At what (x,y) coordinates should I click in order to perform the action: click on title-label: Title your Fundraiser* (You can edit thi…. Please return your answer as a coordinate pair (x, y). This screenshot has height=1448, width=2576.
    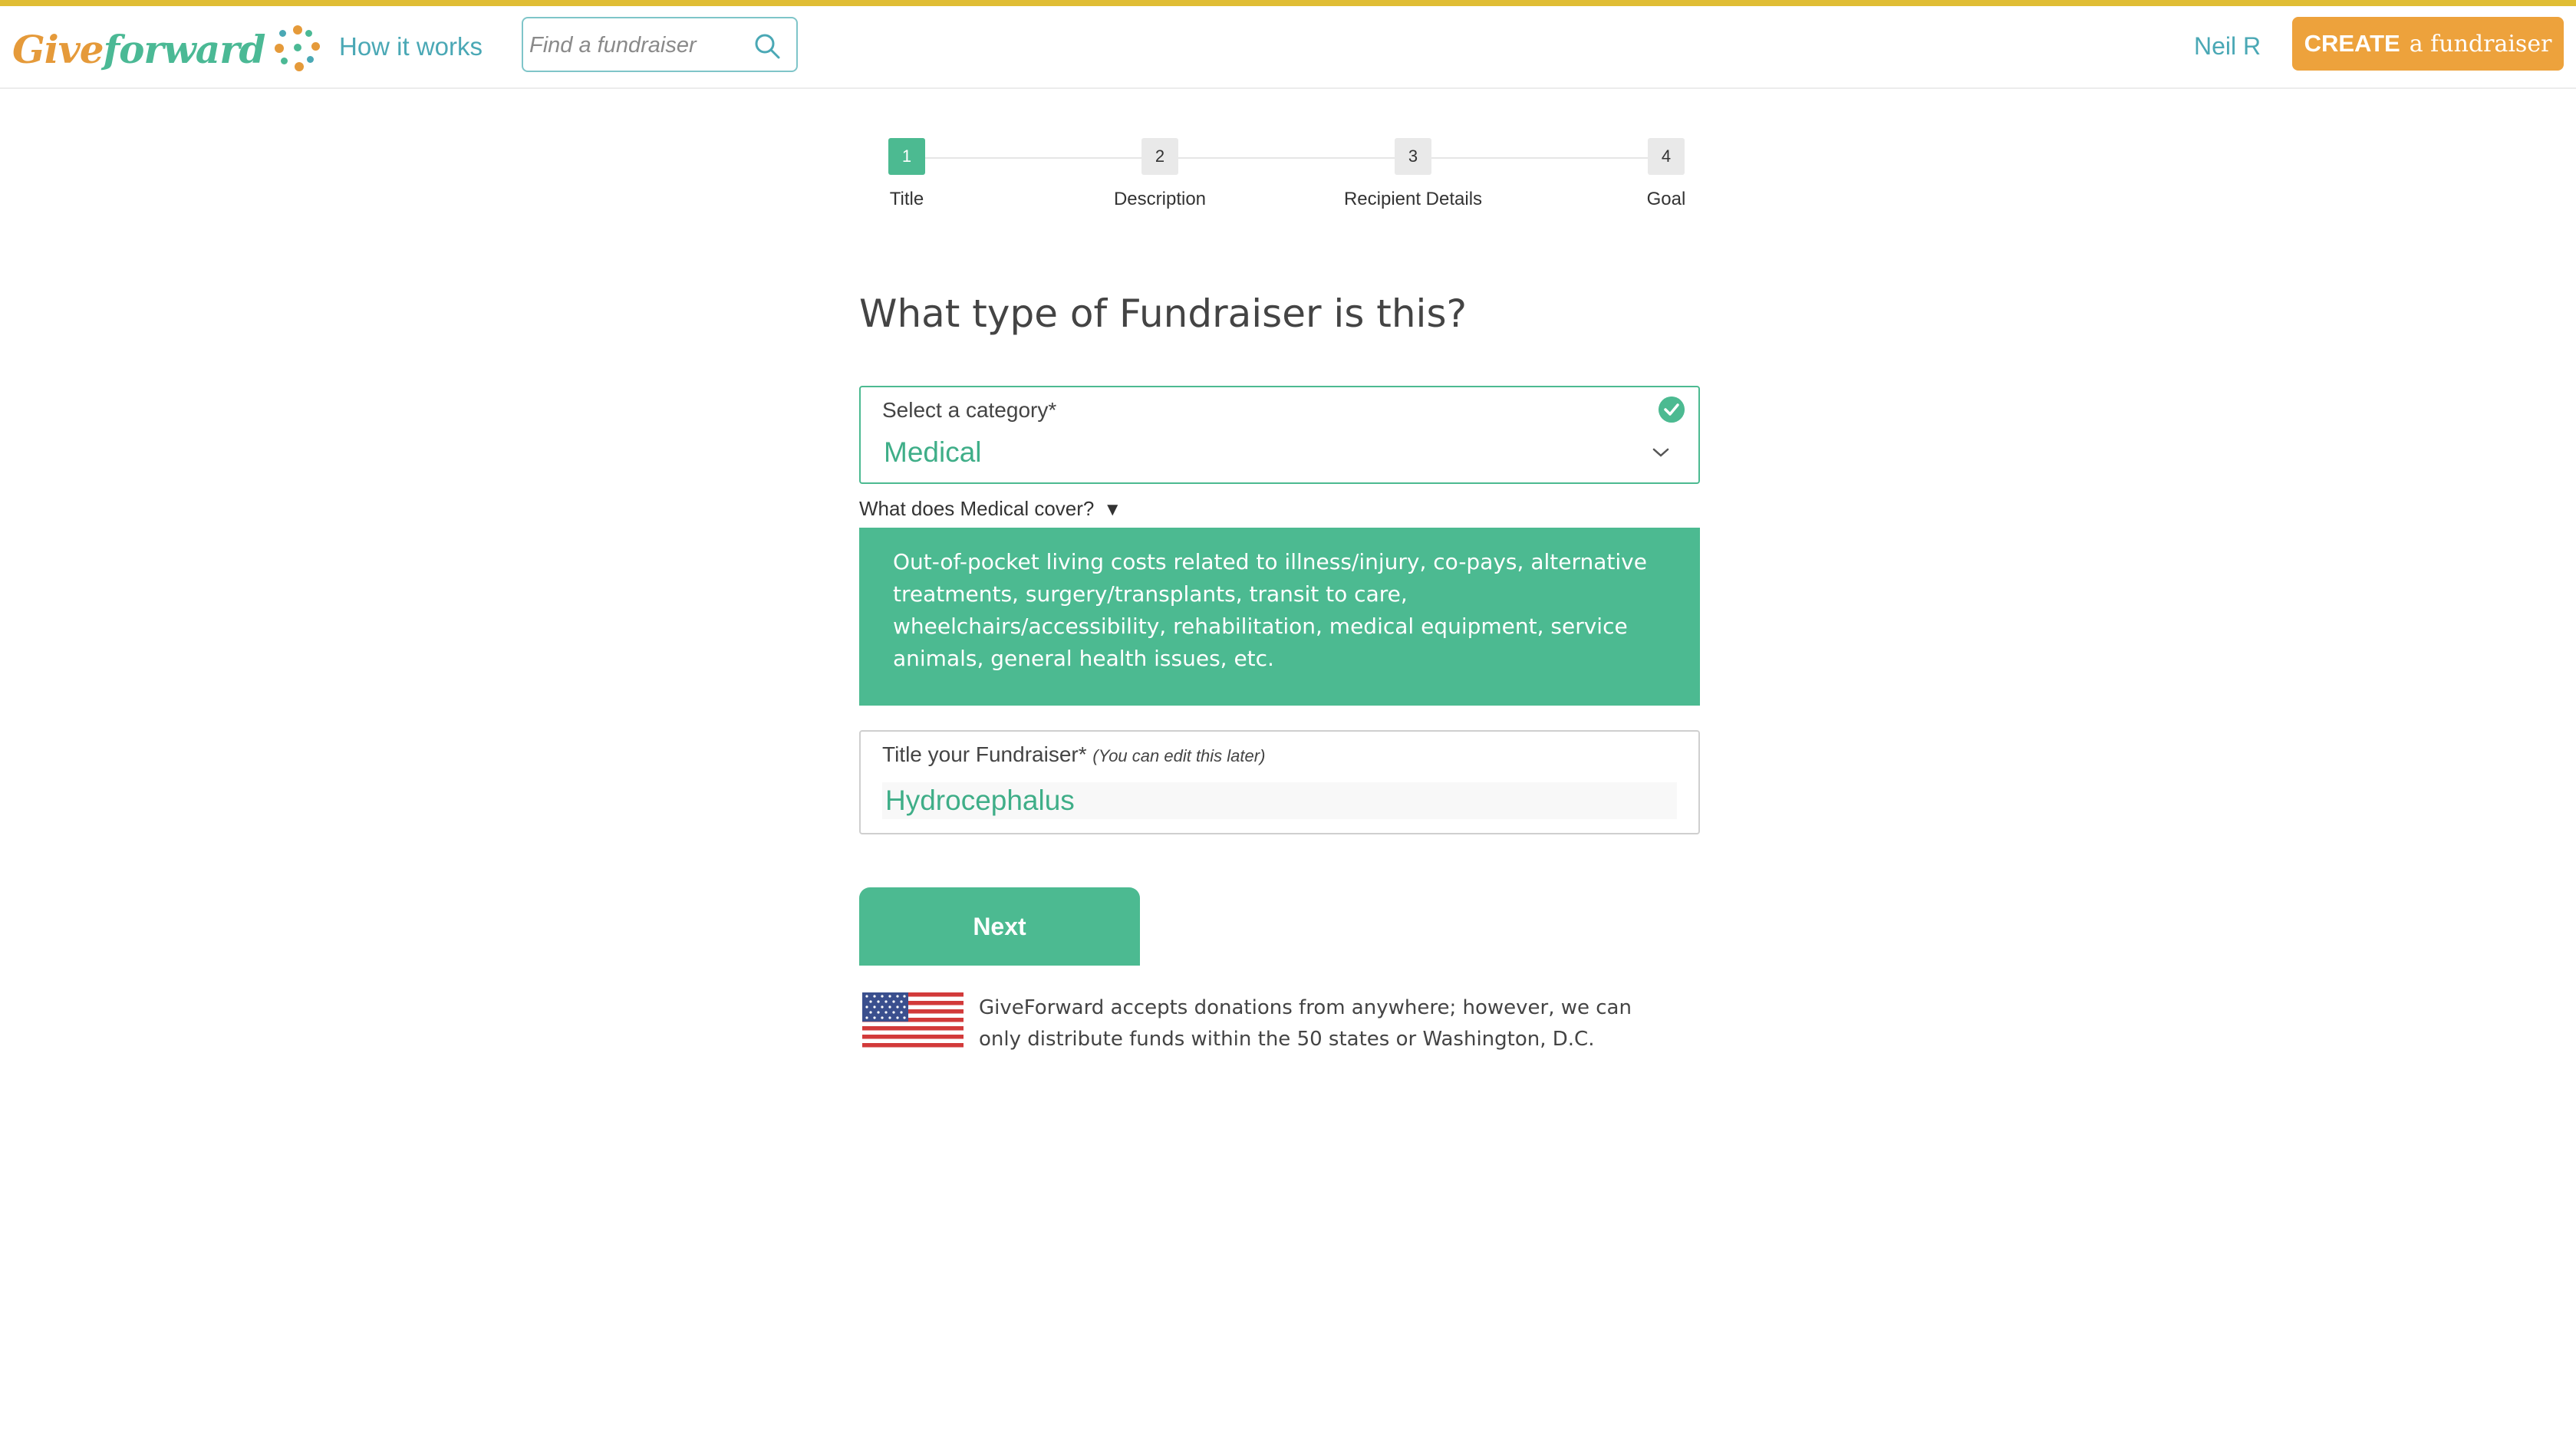
    Looking at the image, I should click on (1073, 754).